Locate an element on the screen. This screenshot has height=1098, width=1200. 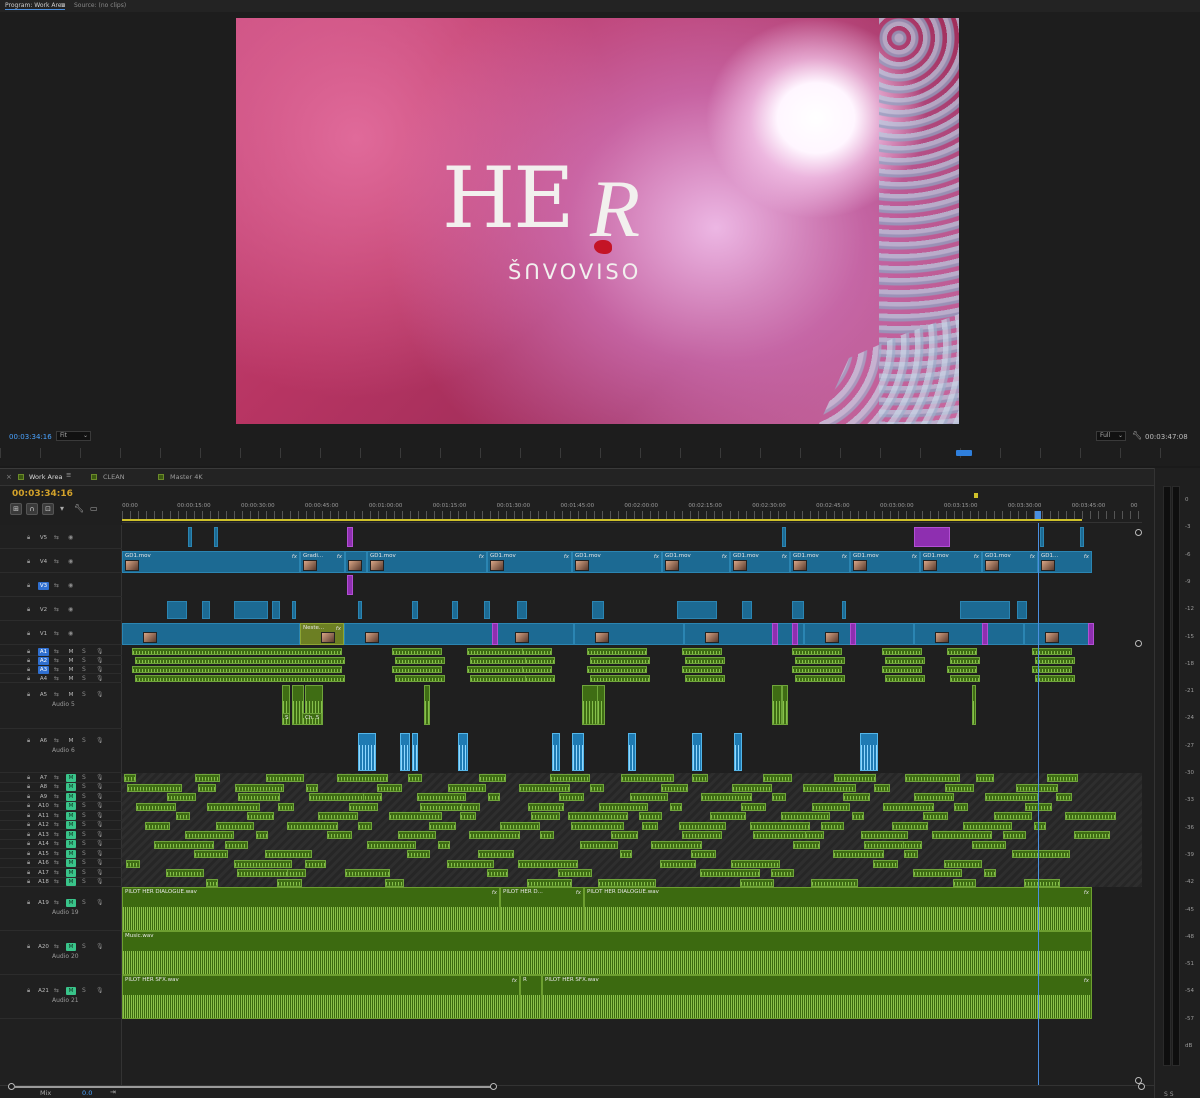
lane-a3 is located at coordinates (632, 669).